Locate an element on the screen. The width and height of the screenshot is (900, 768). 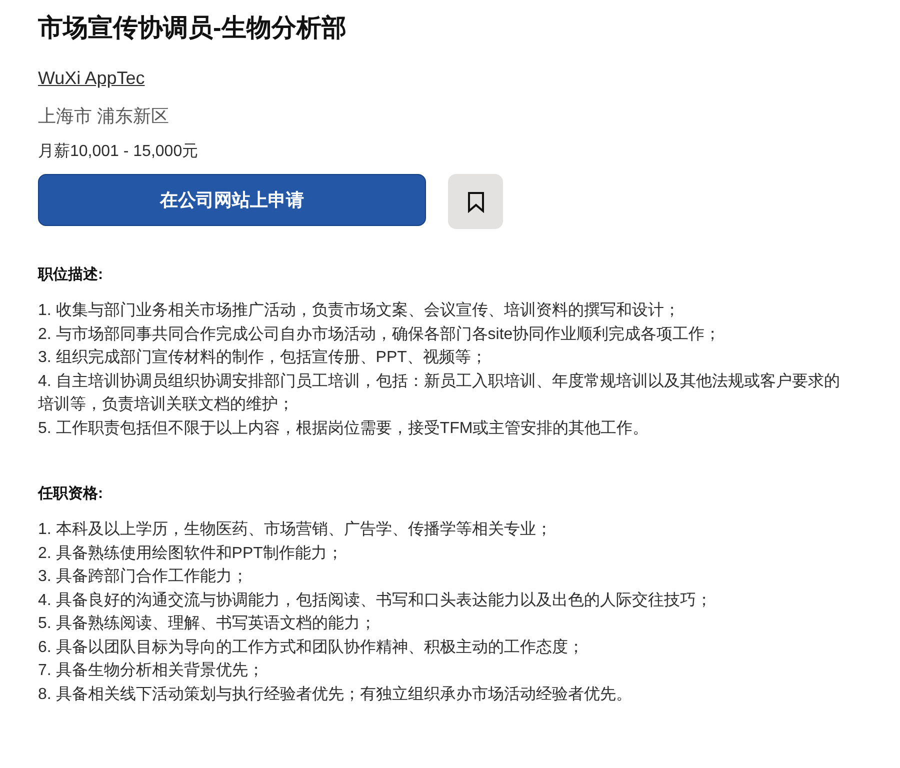
save-job-button is located at coordinates (475, 201).